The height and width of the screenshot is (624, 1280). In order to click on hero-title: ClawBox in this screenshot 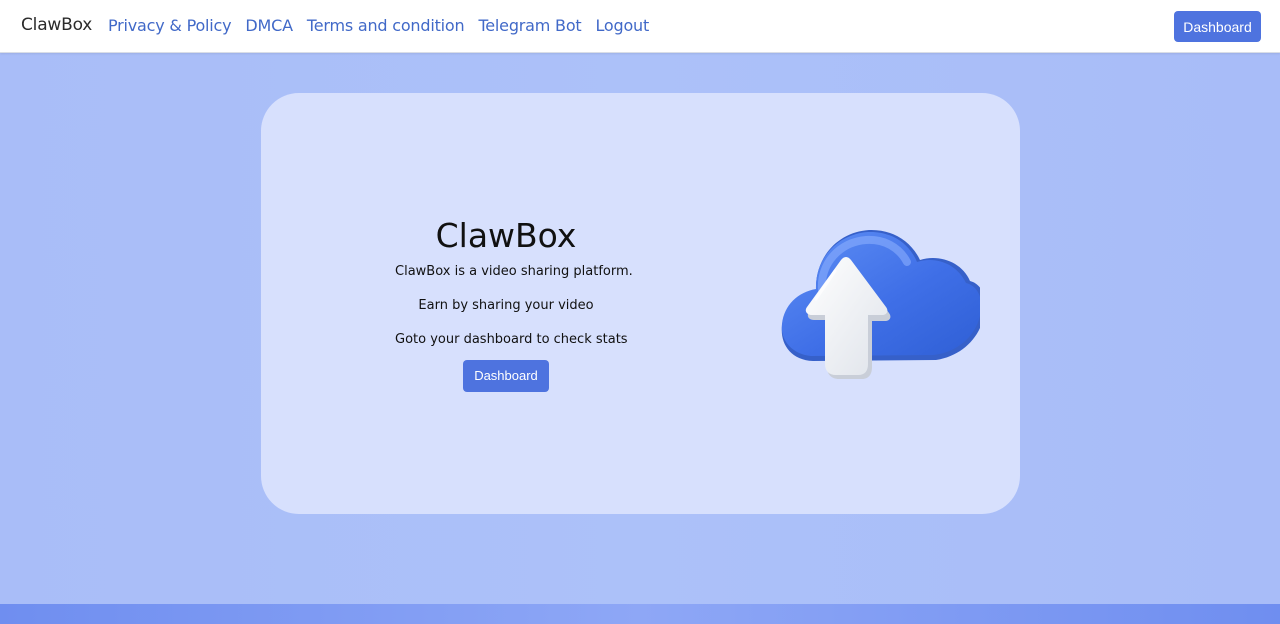, I will do `click(506, 235)`.